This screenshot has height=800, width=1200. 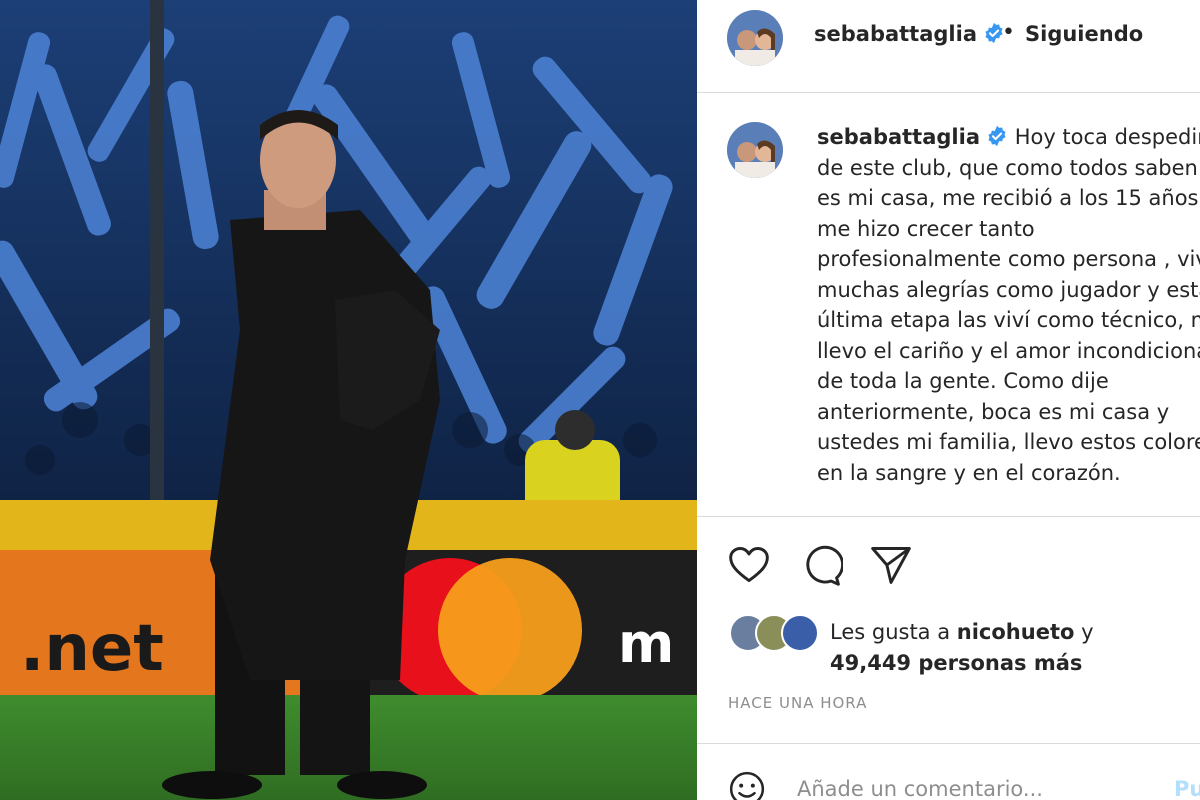 I want to click on caption-text: Hoy toca despedirme, so click(x=1107, y=137).